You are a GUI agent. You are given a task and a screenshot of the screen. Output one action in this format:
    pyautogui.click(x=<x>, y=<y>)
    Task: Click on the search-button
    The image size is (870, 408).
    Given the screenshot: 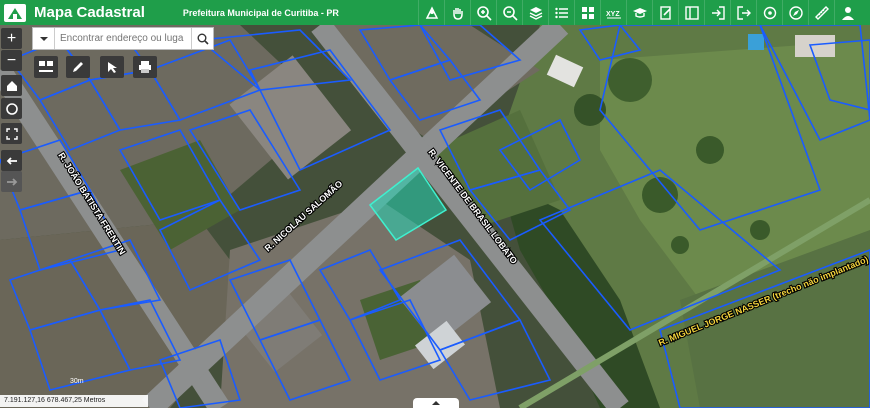 What is the action you would take?
    pyautogui.click(x=202, y=38)
    